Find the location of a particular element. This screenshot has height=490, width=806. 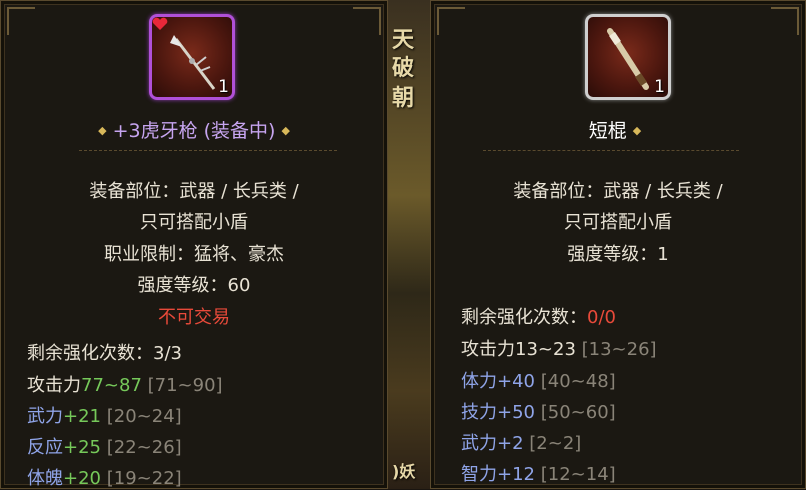

item-name: 短棍 ◆ is located at coordinates (618, 129).